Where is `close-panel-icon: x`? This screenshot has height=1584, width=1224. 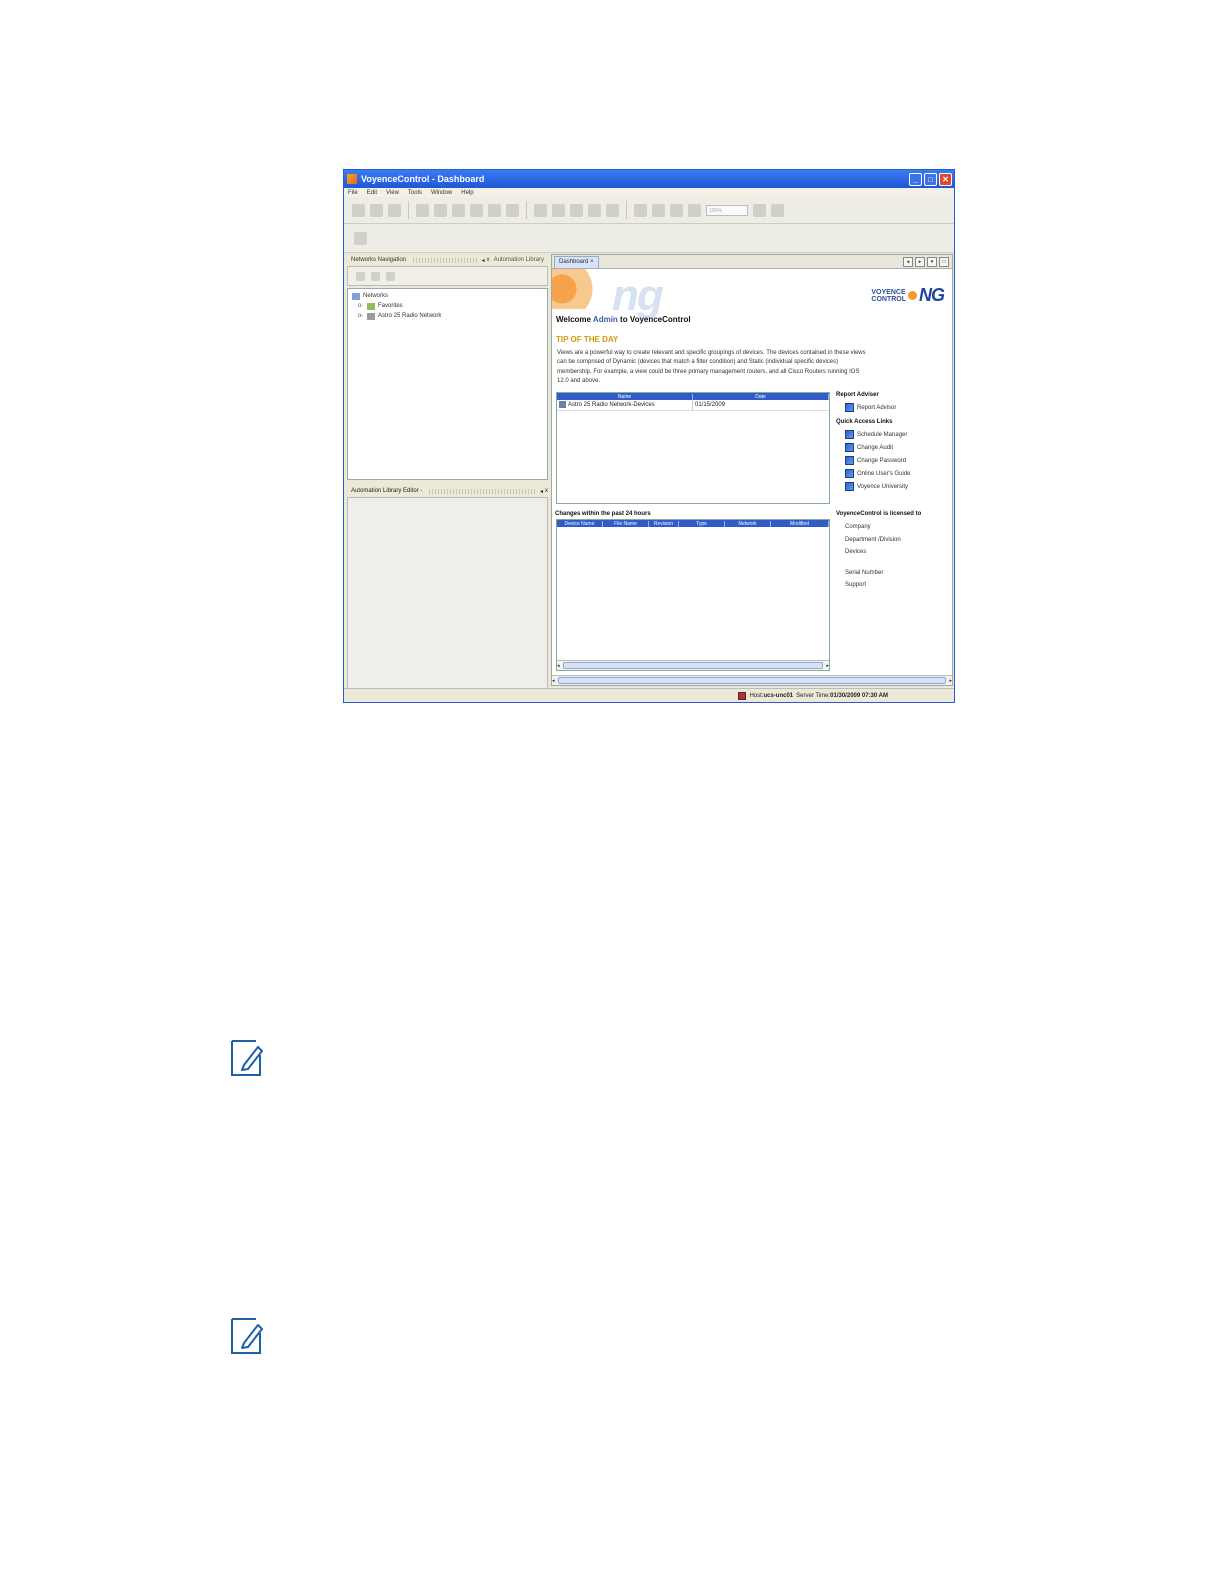 close-panel-icon: x is located at coordinates (546, 491).